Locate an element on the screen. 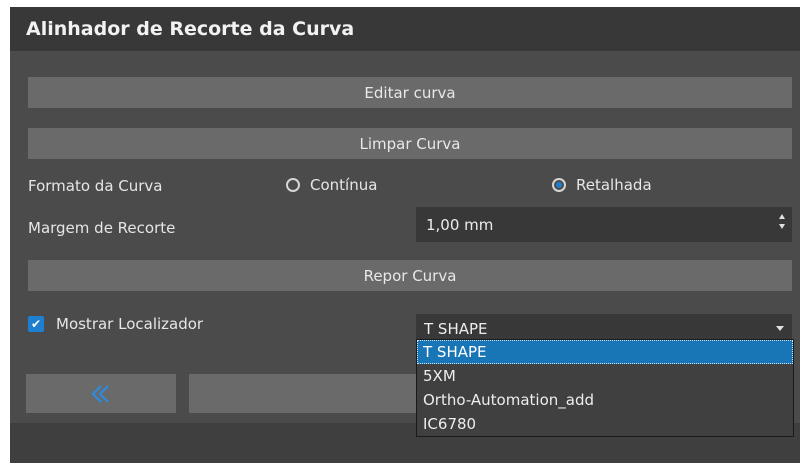 The height and width of the screenshot is (463, 800). dropdown-option-ic6780: IC6780 is located at coordinates (605, 424).